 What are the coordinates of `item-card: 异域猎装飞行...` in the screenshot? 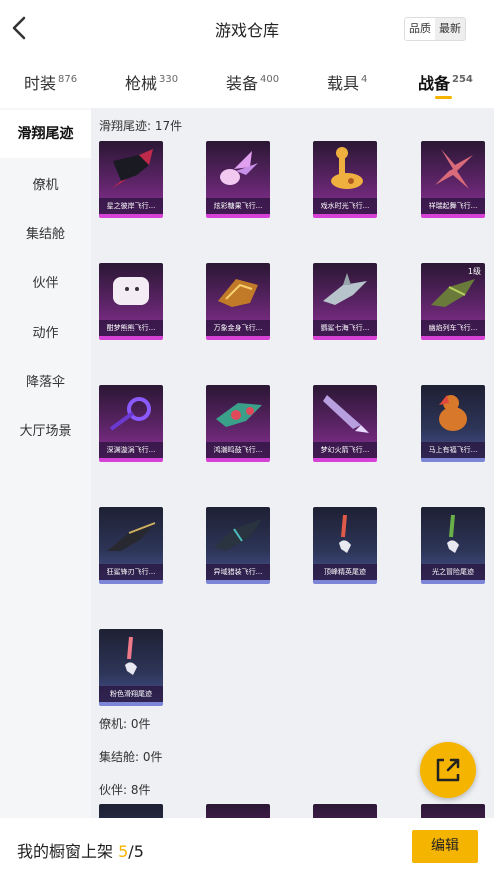 It's located at (238, 545).